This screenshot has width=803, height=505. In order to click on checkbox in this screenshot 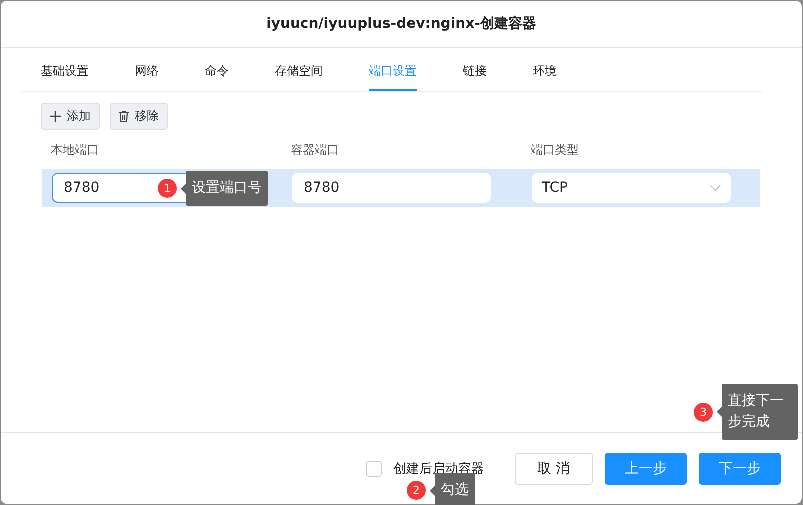, I will do `click(374, 468)`.